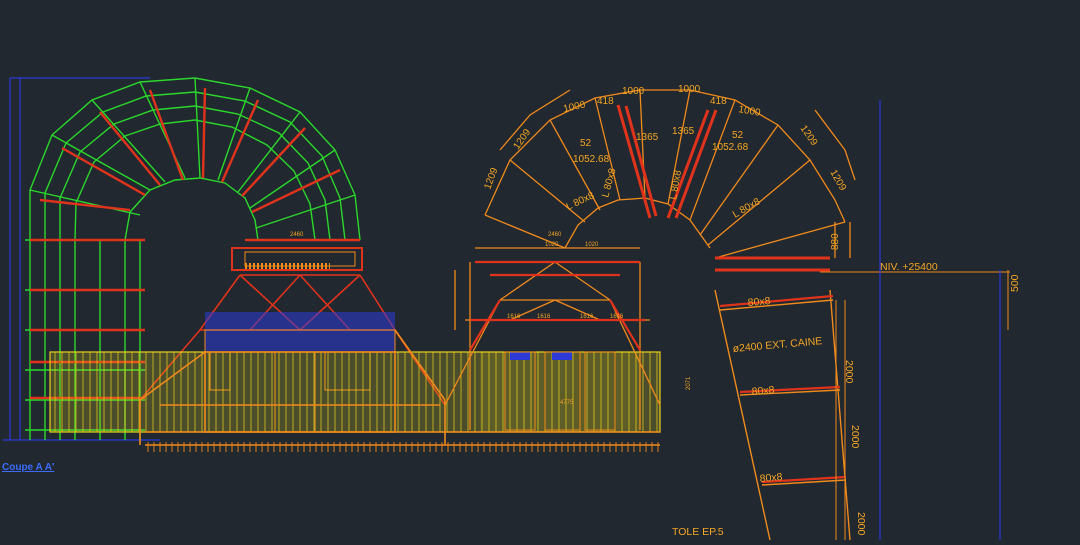 The width and height of the screenshot is (1080, 545). I want to click on small-dim-7: 1616, so click(587, 317).